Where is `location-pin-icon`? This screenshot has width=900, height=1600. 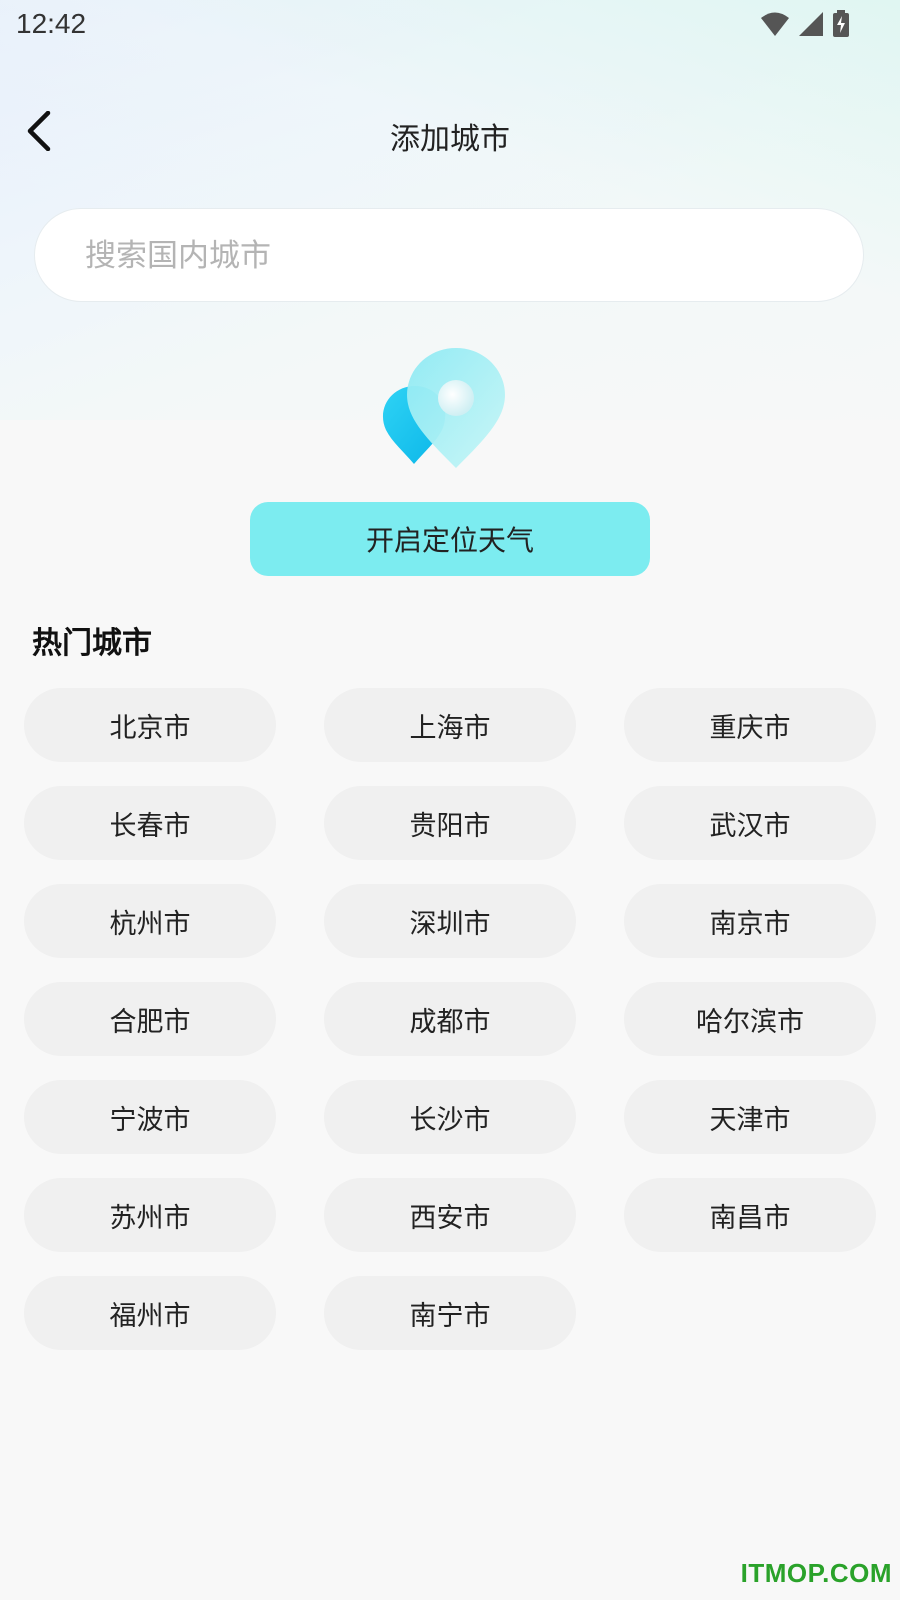
location-pin-icon is located at coordinates (450, 411).